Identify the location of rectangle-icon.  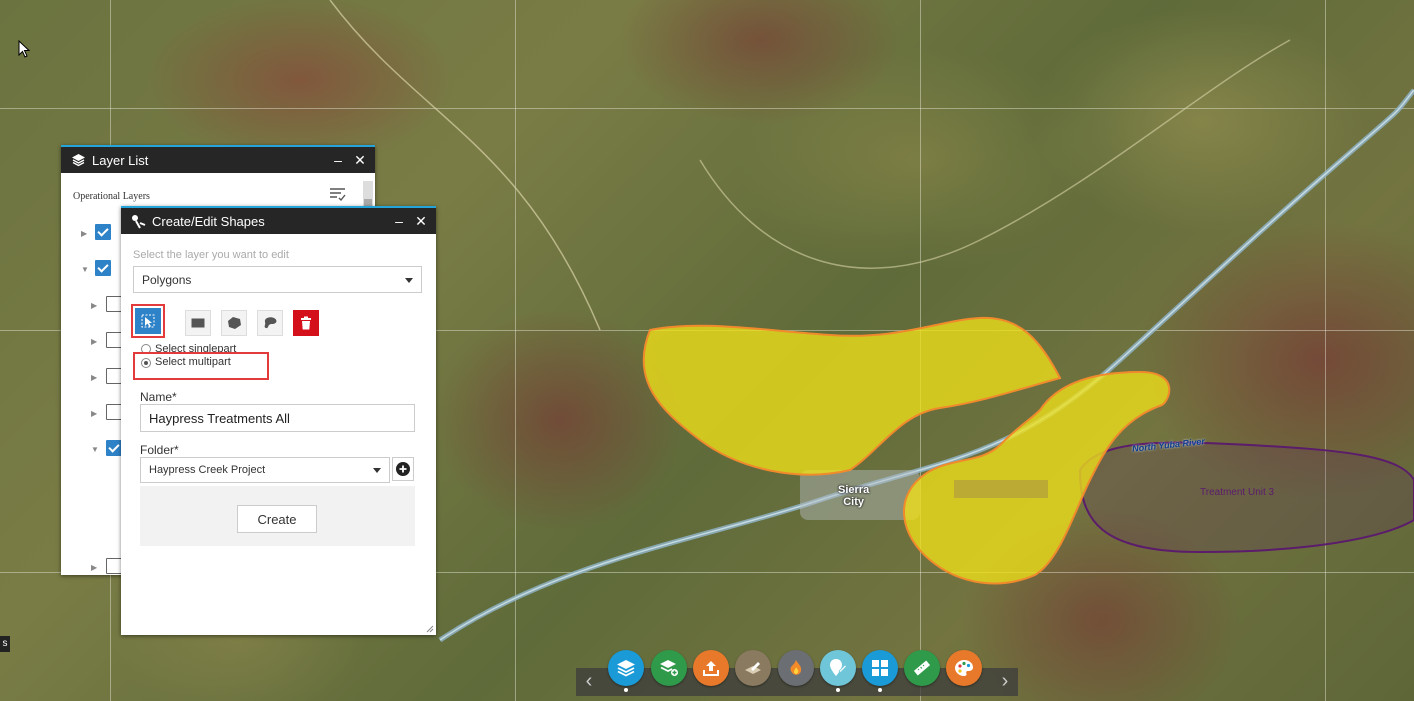
(198, 323).